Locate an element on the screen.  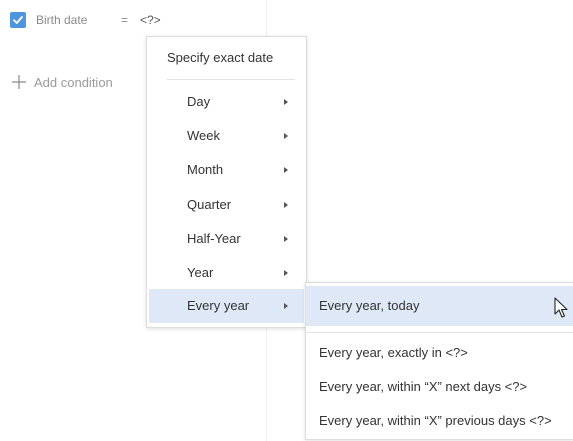
checkmark-icon is located at coordinates (18, 20).